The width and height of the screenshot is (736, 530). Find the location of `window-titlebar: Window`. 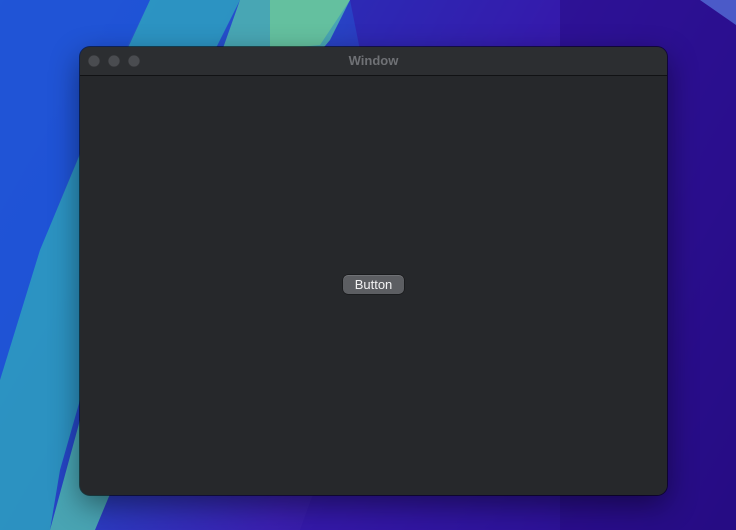

window-titlebar: Window is located at coordinates (373, 61).